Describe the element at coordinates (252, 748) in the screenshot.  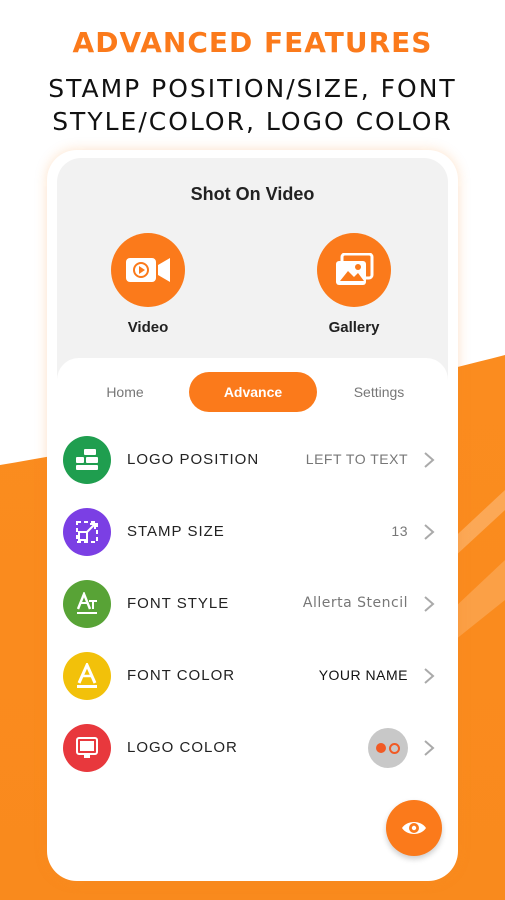
I see `setting-row-logo-color: LOGO COLOR` at that location.